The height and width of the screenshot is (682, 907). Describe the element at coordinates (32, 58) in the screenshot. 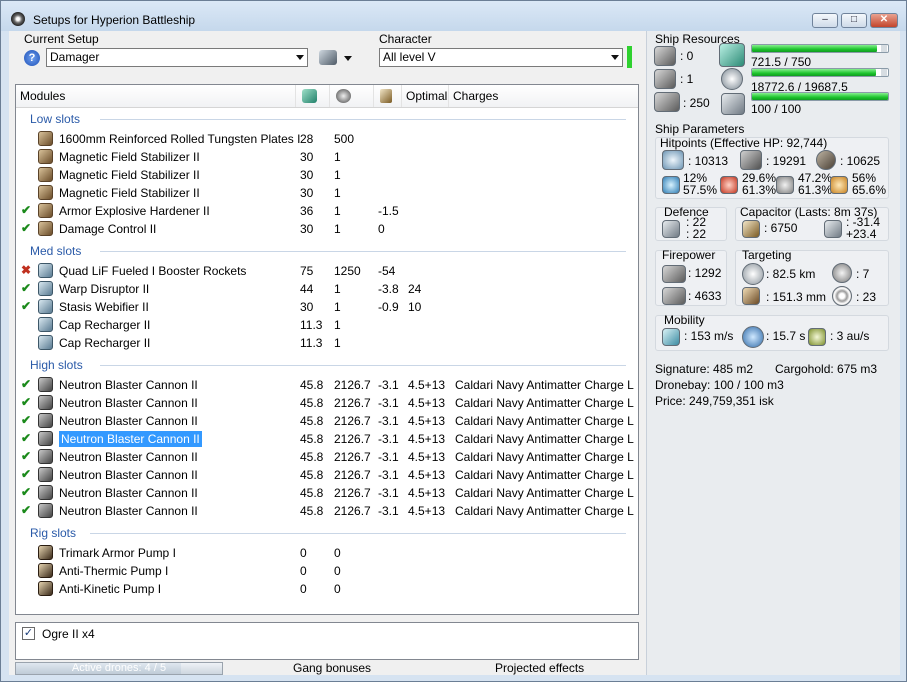

I see `help-icon: ?` at that location.